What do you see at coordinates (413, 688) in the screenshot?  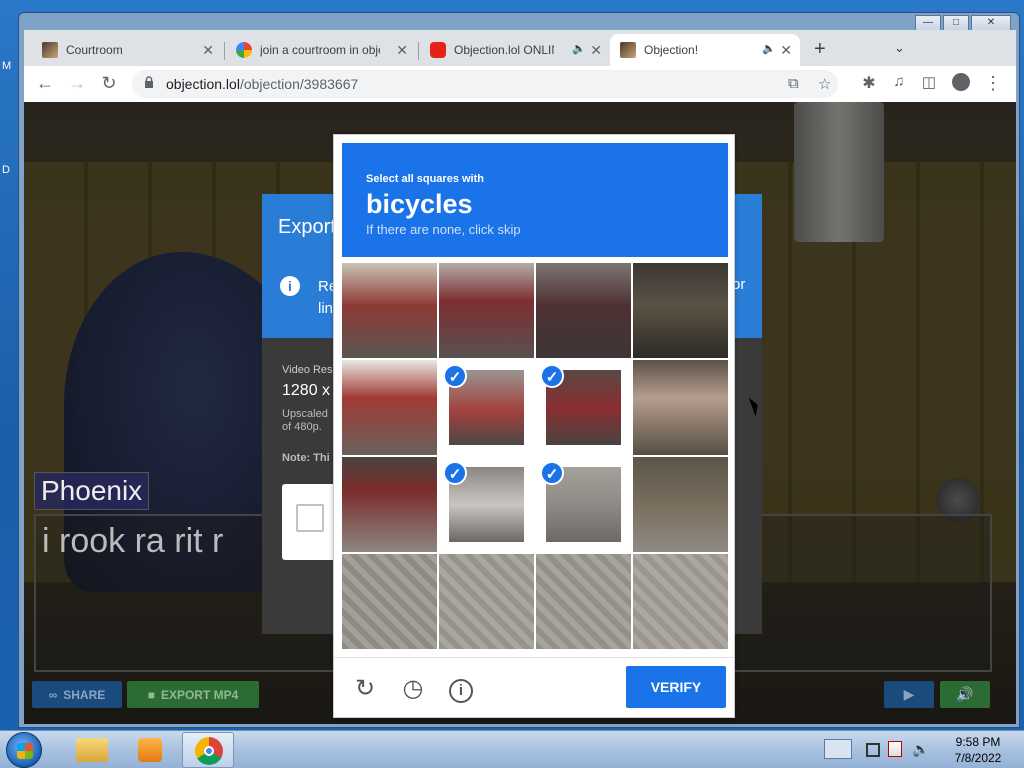 I see `audio-challenge-headphones-icon: ◷` at bounding box center [413, 688].